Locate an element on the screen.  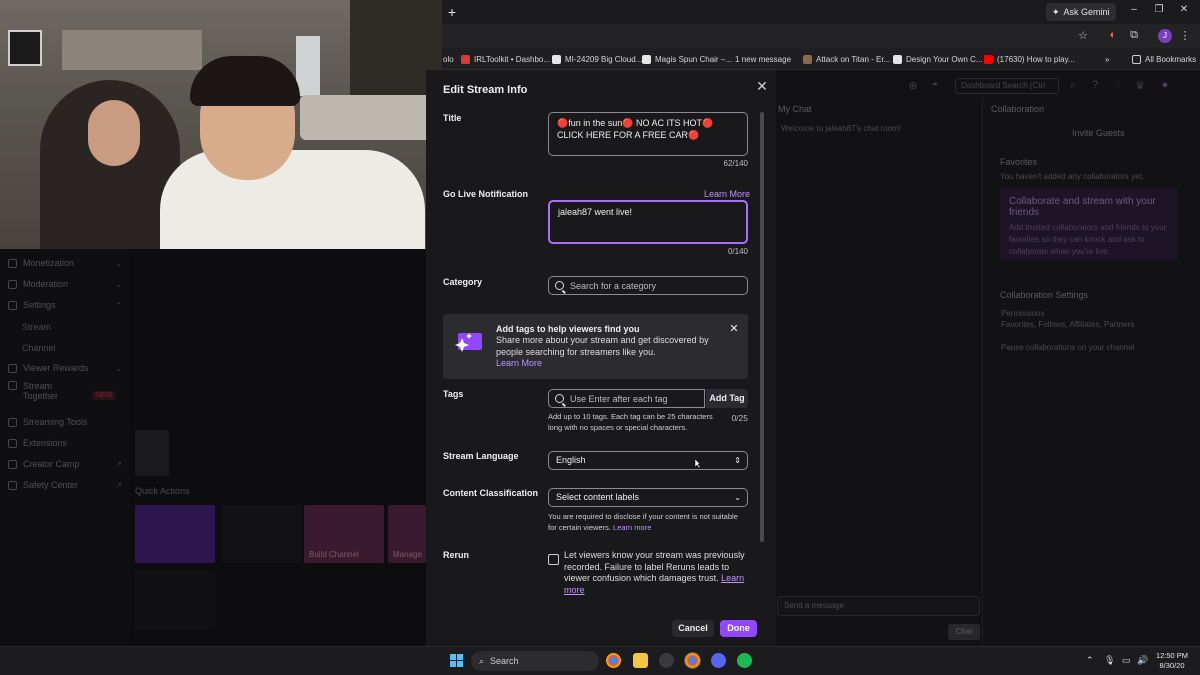
puzzle-icon: ⧉ is located at coordinates (1134, 35).